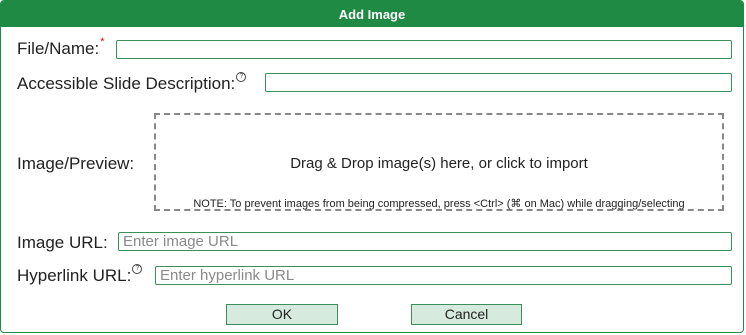 The height and width of the screenshot is (335, 746). Describe the element at coordinates (443, 275) in the screenshot. I see `hyperlink-url-input` at that location.